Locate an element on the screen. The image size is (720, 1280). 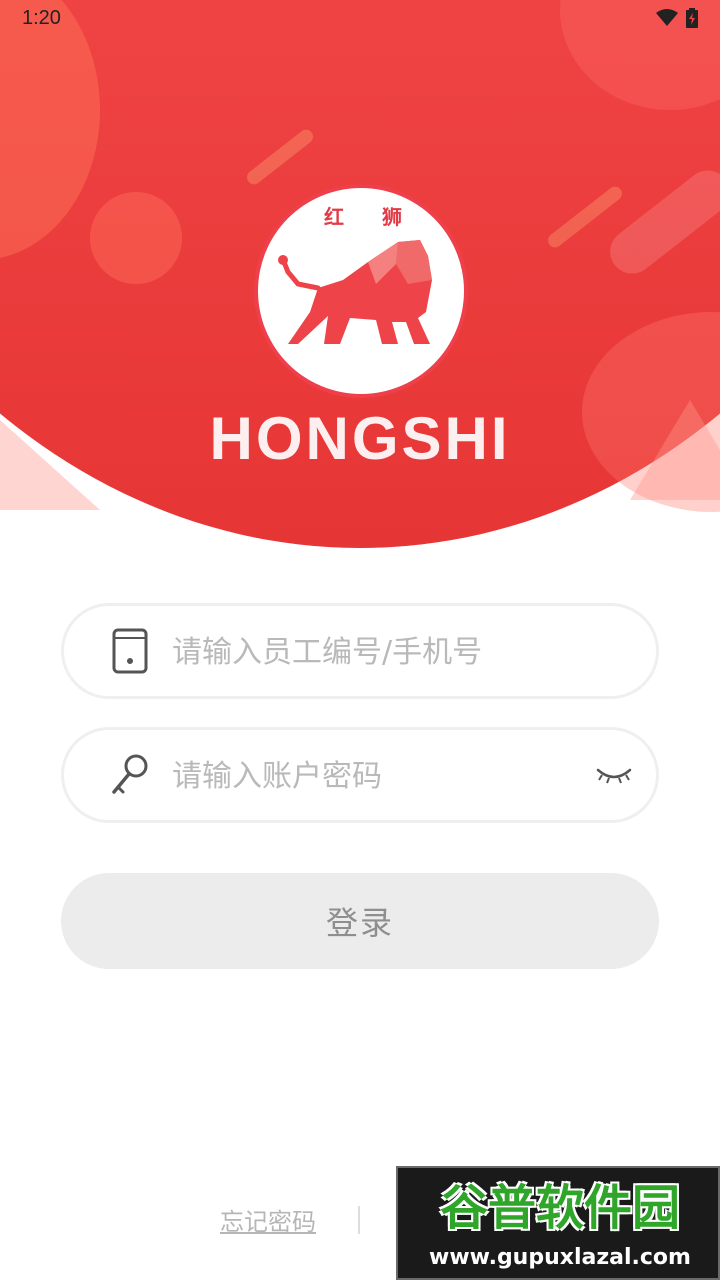
lion-logo-icon: 红 狮 is located at coordinates (355, 274).